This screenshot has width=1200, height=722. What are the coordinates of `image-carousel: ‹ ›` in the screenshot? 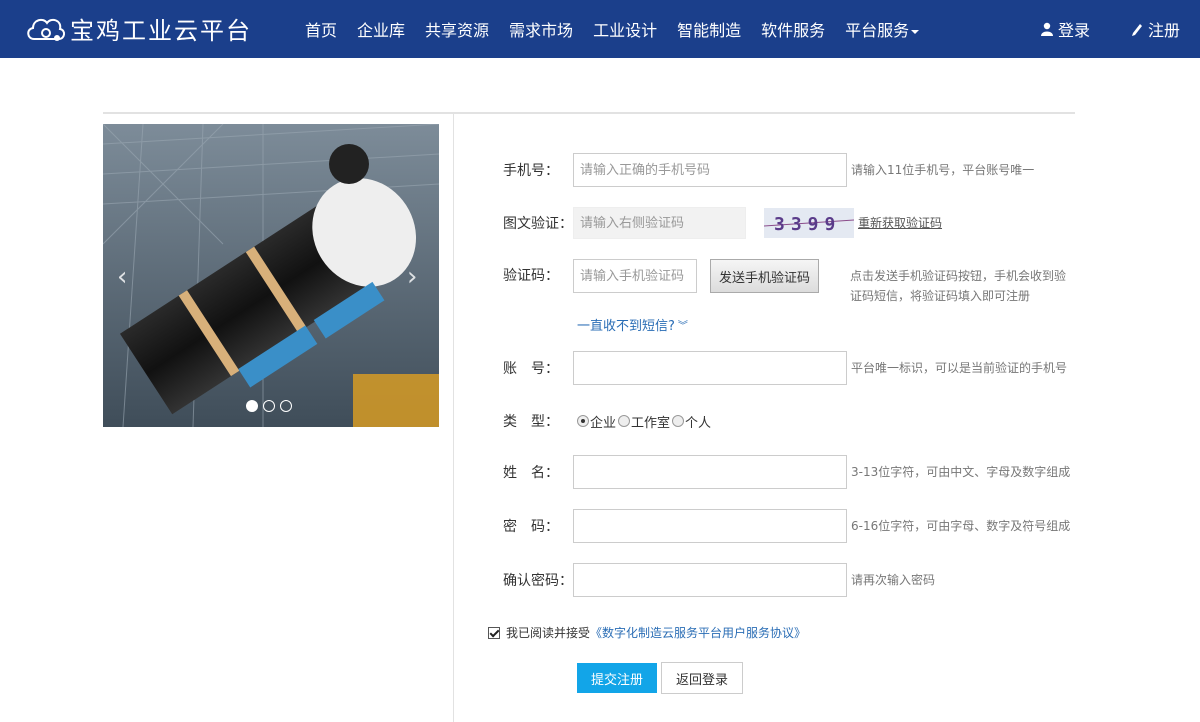 It's located at (271, 275).